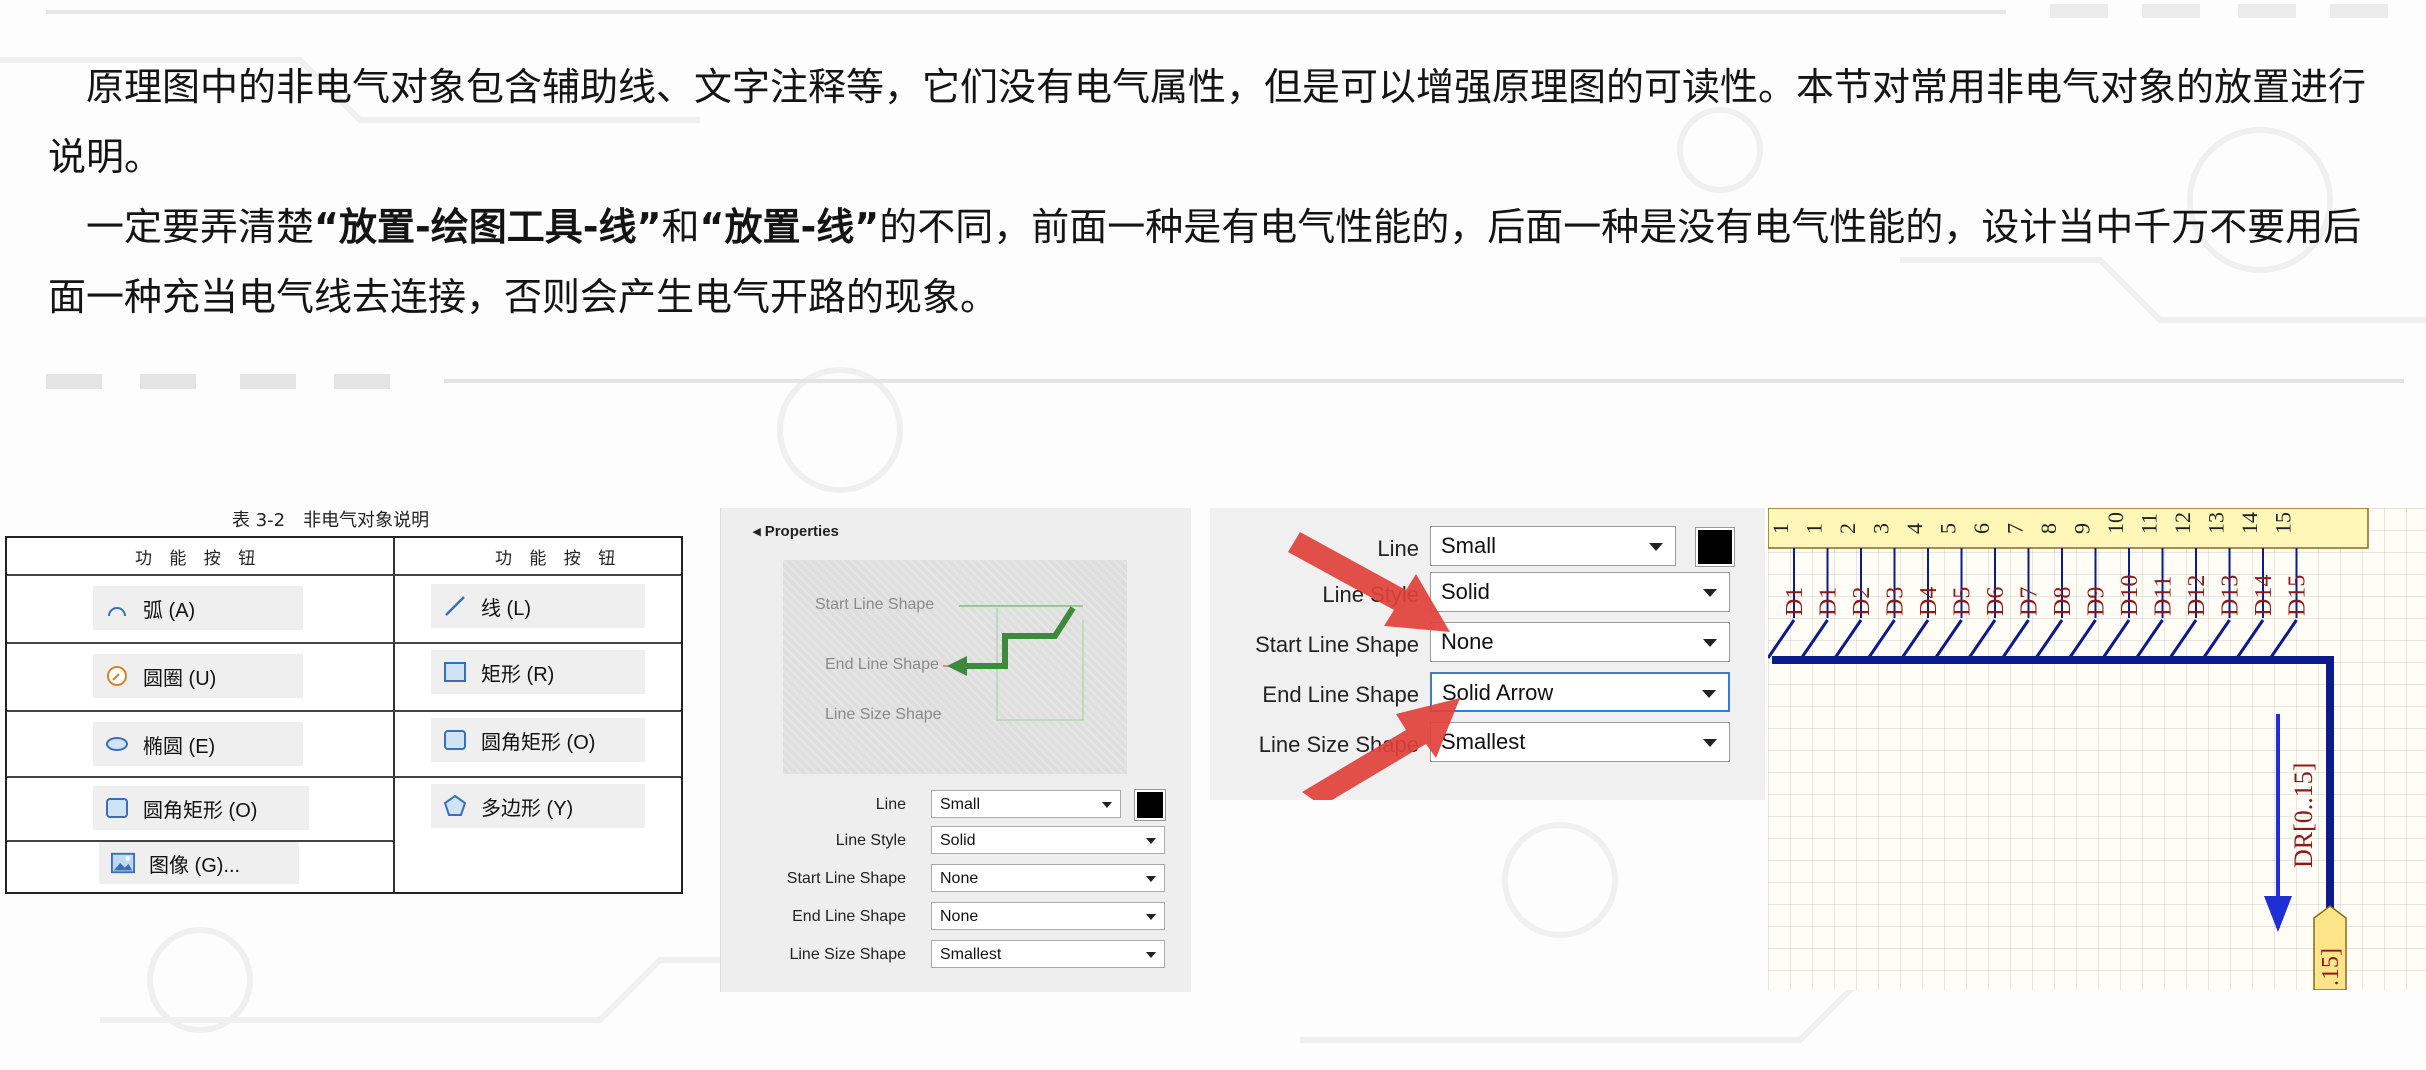  What do you see at coordinates (2278, 914) in the screenshot?
I see `blue-arrowhead-icon` at bounding box center [2278, 914].